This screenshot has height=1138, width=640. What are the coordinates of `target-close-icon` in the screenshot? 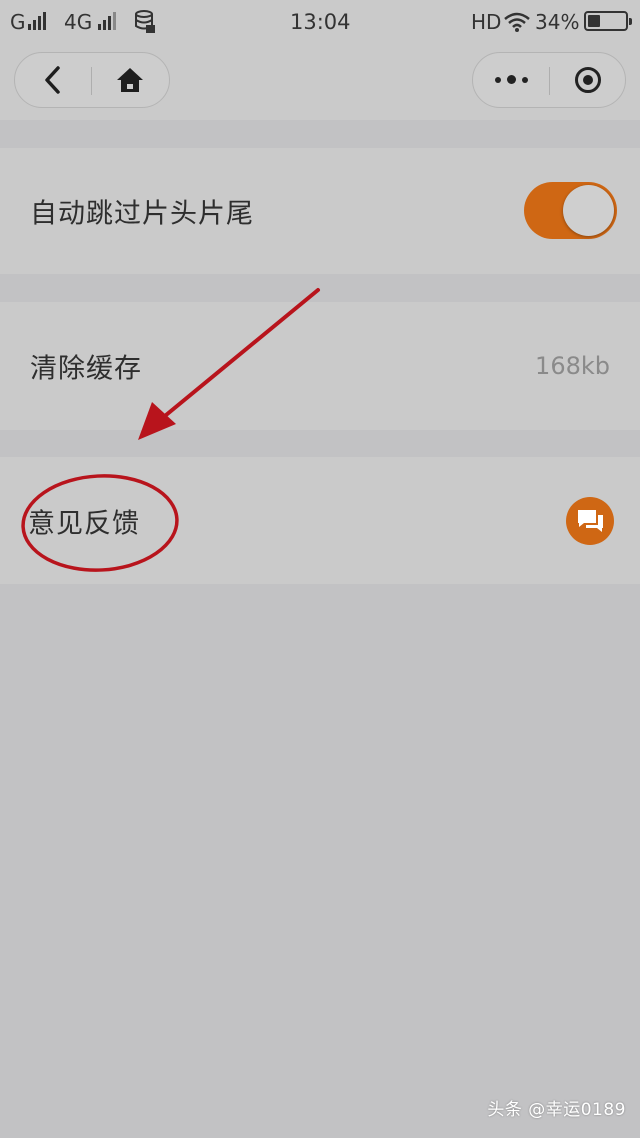 It's located at (588, 79).